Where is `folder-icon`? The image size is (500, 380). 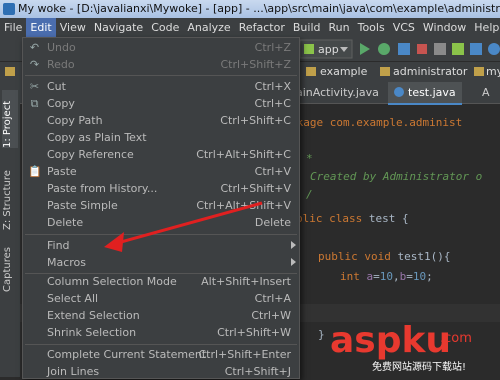 folder-icon is located at coordinates (311, 71).